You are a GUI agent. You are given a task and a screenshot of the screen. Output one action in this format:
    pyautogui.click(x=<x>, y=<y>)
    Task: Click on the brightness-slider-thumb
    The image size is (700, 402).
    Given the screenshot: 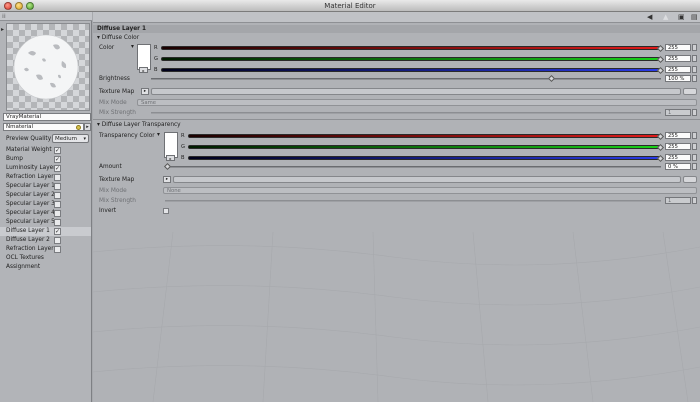 What is the action you would take?
    pyautogui.click(x=551, y=78)
    